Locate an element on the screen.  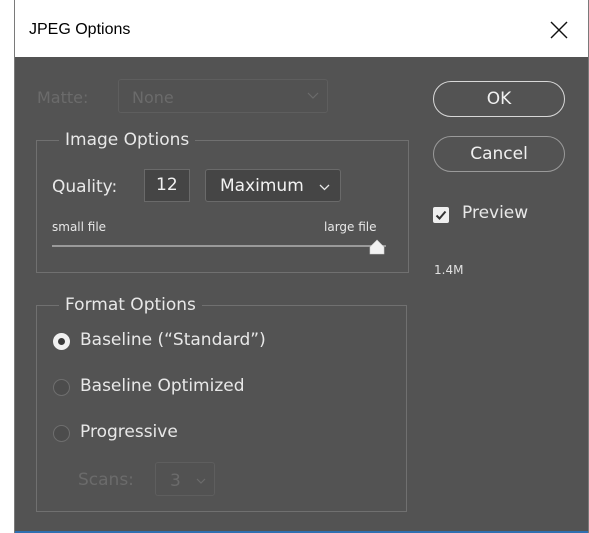
slider-thumb-icon is located at coordinates (377, 247).